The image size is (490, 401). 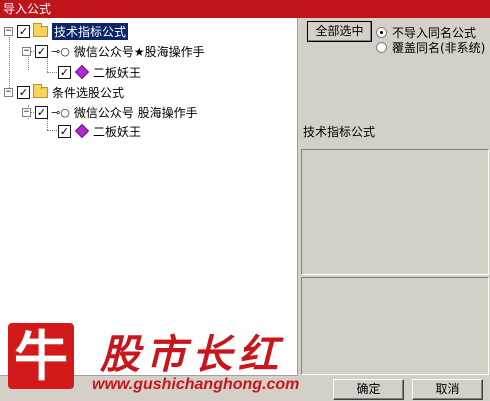 I want to click on cancel-button: 取消, so click(x=447, y=389).